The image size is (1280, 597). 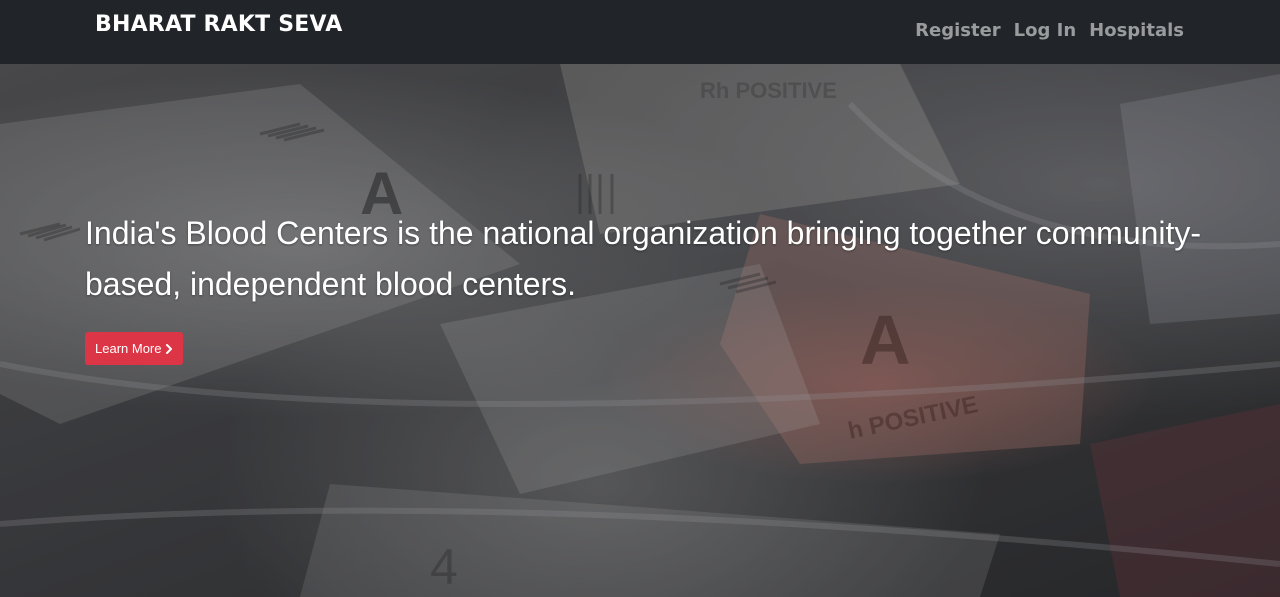 What do you see at coordinates (958, 31) in the screenshot?
I see `nav-register-link: Register` at bounding box center [958, 31].